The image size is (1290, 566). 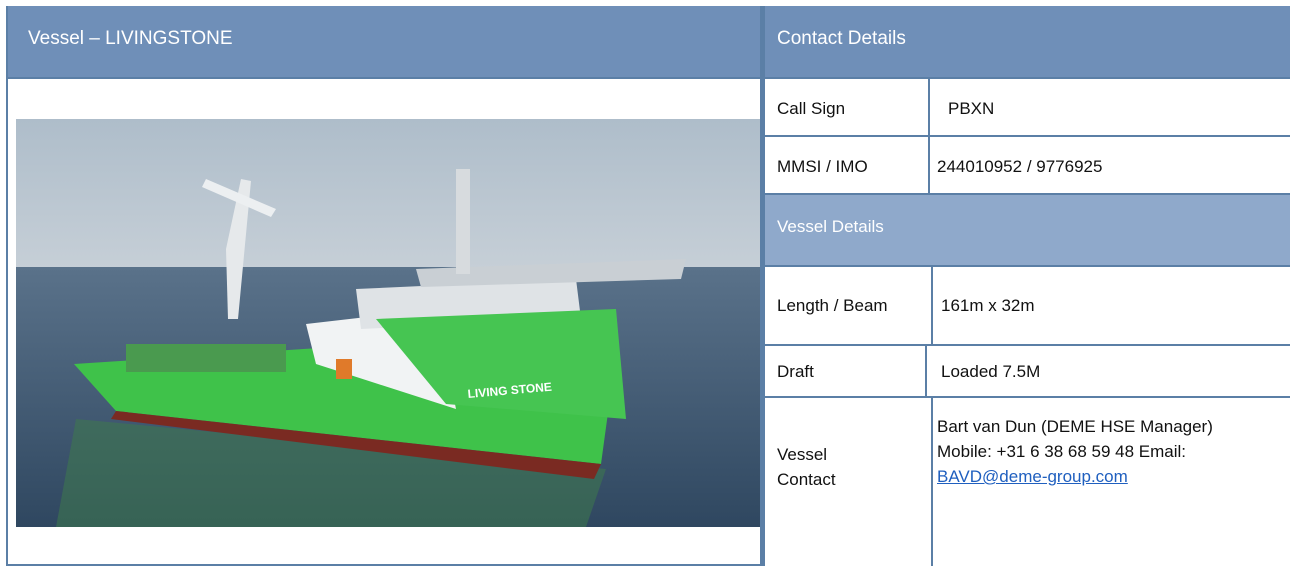 What do you see at coordinates (971, 108) in the screenshot?
I see `call-sign-value: PBXN` at bounding box center [971, 108].